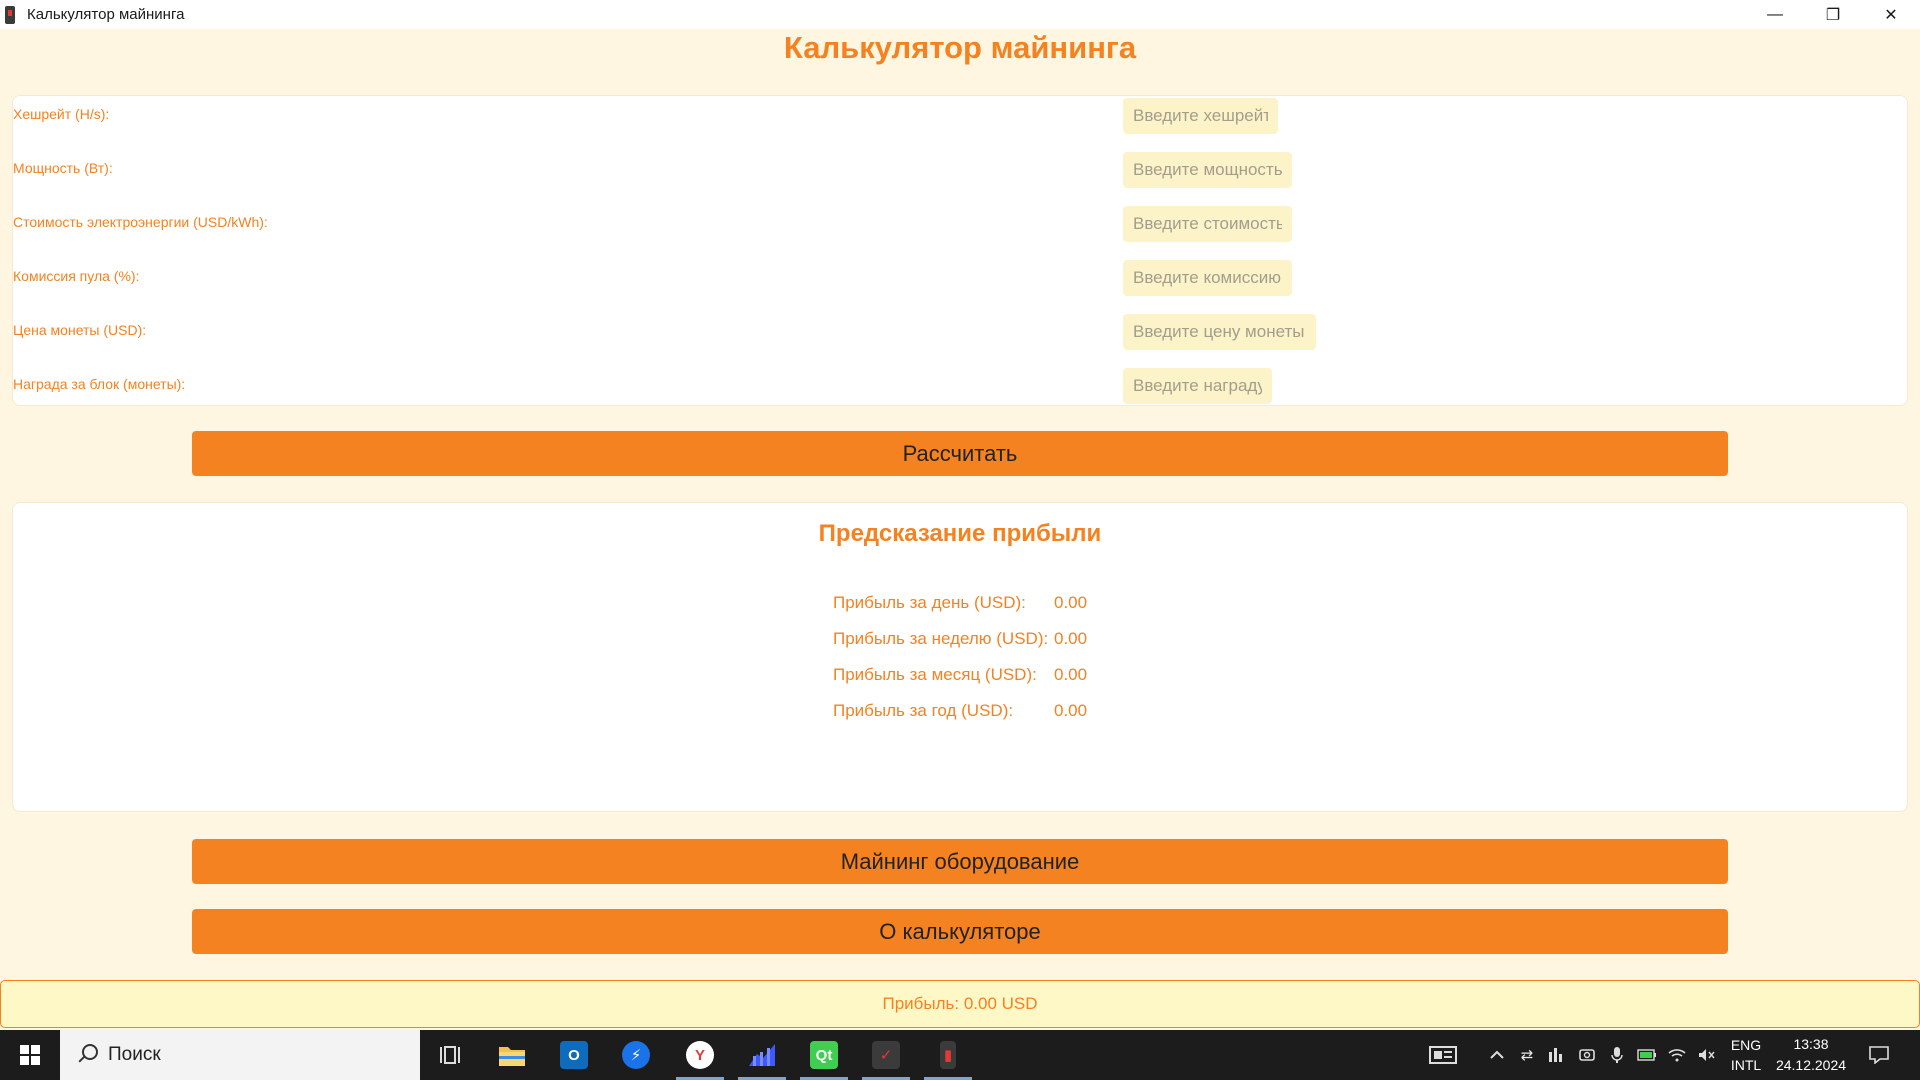 This screenshot has width=1920, height=1080. What do you see at coordinates (1746, 1065) in the screenshot?
I see `language-indicator-bottom: INTL` at bounding box center [1746, 1065].